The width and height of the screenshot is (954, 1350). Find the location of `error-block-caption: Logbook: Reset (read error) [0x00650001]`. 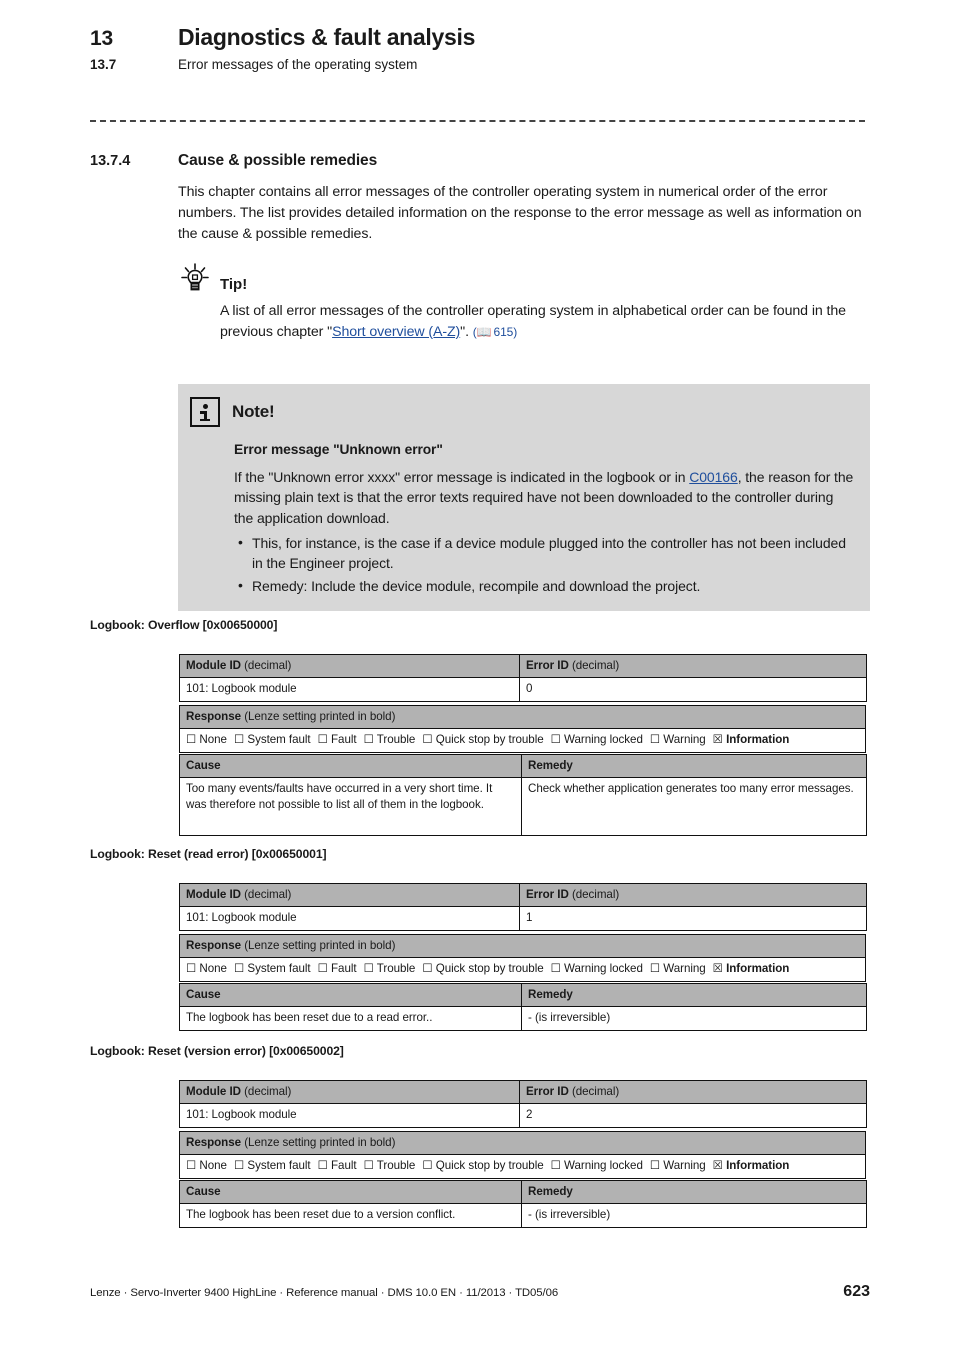

error-block-caption: Logbook: Reset (read error) [0x00650001] is located at coordinates (208, 854).